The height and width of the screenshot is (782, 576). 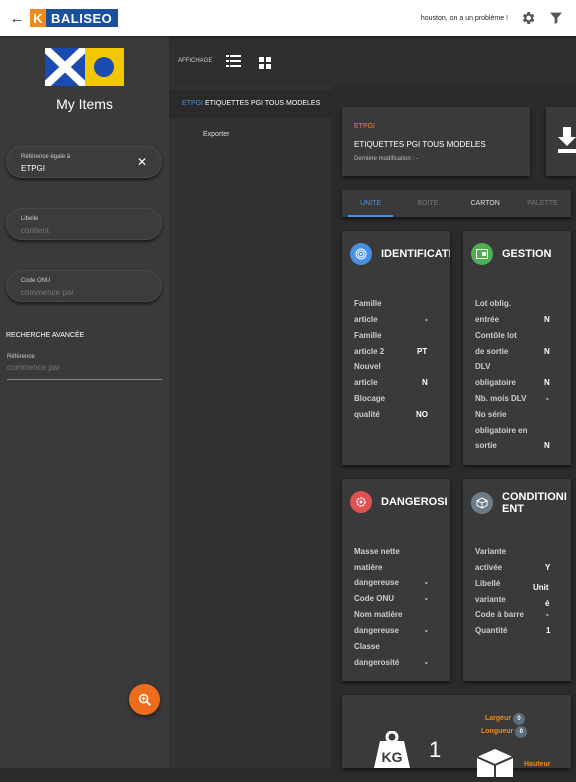 What do you see at coordinates (368, 311) in the screenshot?
I see `row-label: Famille article` at bounding box center [368, 311].